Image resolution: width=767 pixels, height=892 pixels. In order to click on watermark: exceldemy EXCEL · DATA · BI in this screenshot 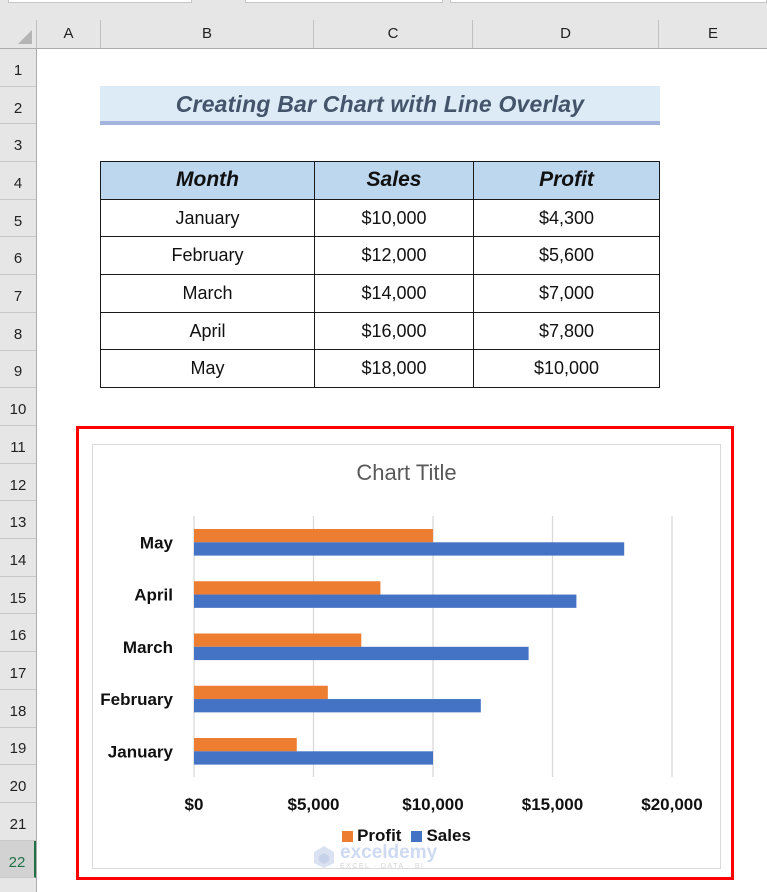, I will do `click(374, 856)`.